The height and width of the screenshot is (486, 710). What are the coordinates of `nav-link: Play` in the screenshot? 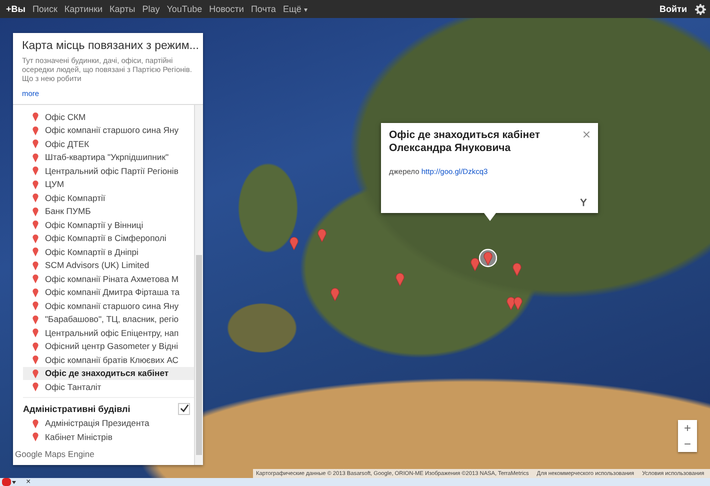 It's located at (151, 9).